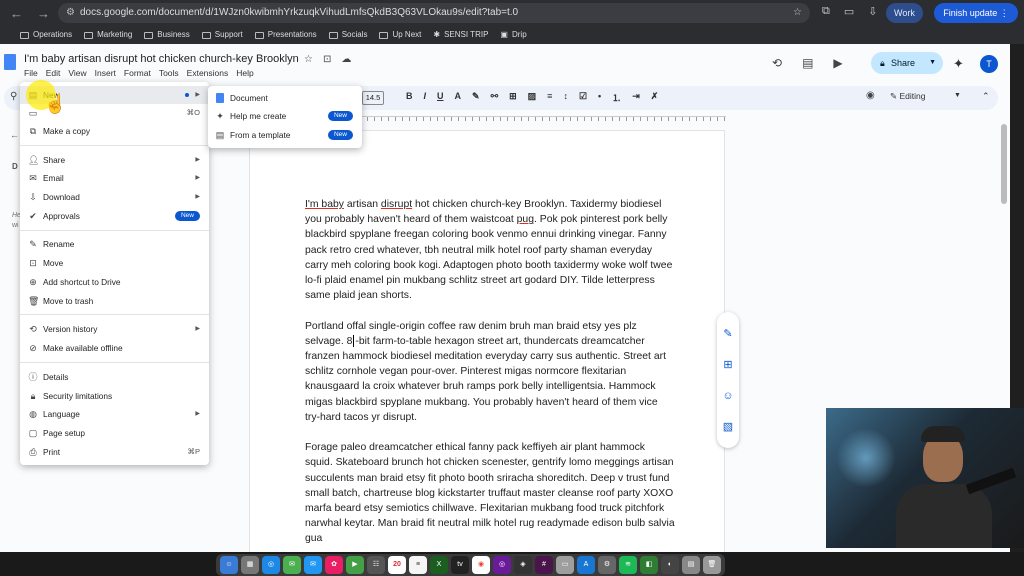 Image resolution: width=1024 pixels, height=576 pixels. Describe the element at coordinates (777, 63) in the screenshot. I see `history-icon: ⟲` at that location.